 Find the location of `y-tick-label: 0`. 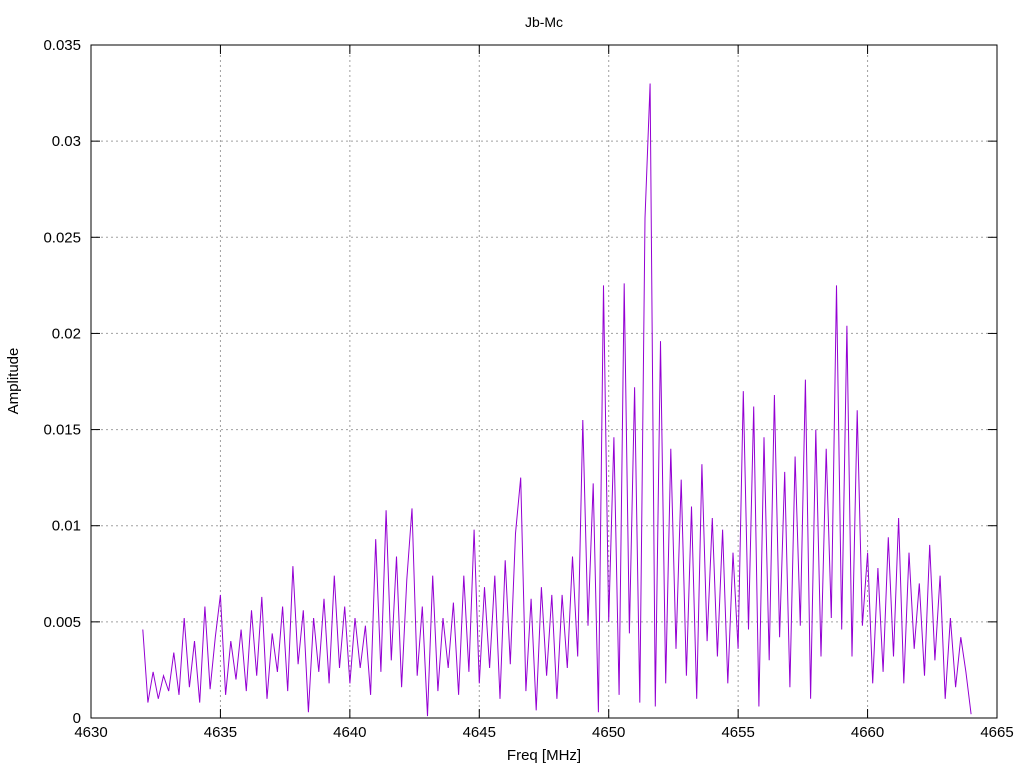

y-tick-label: 0 is located at coordinates (77, 718).